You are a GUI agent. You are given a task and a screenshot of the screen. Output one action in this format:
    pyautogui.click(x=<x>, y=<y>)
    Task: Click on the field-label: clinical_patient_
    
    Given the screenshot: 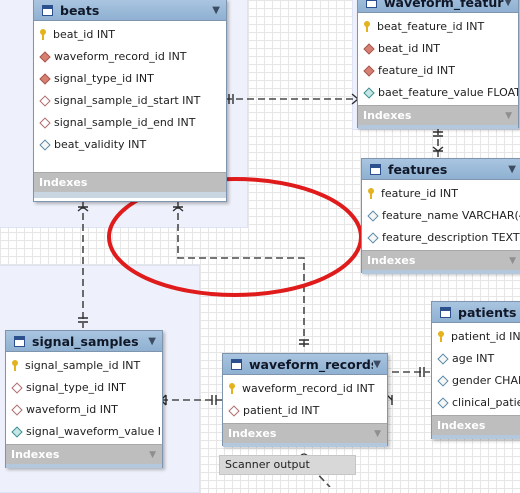 What is the action you would take?
    pyautogui.click(x=486, y=402)
    